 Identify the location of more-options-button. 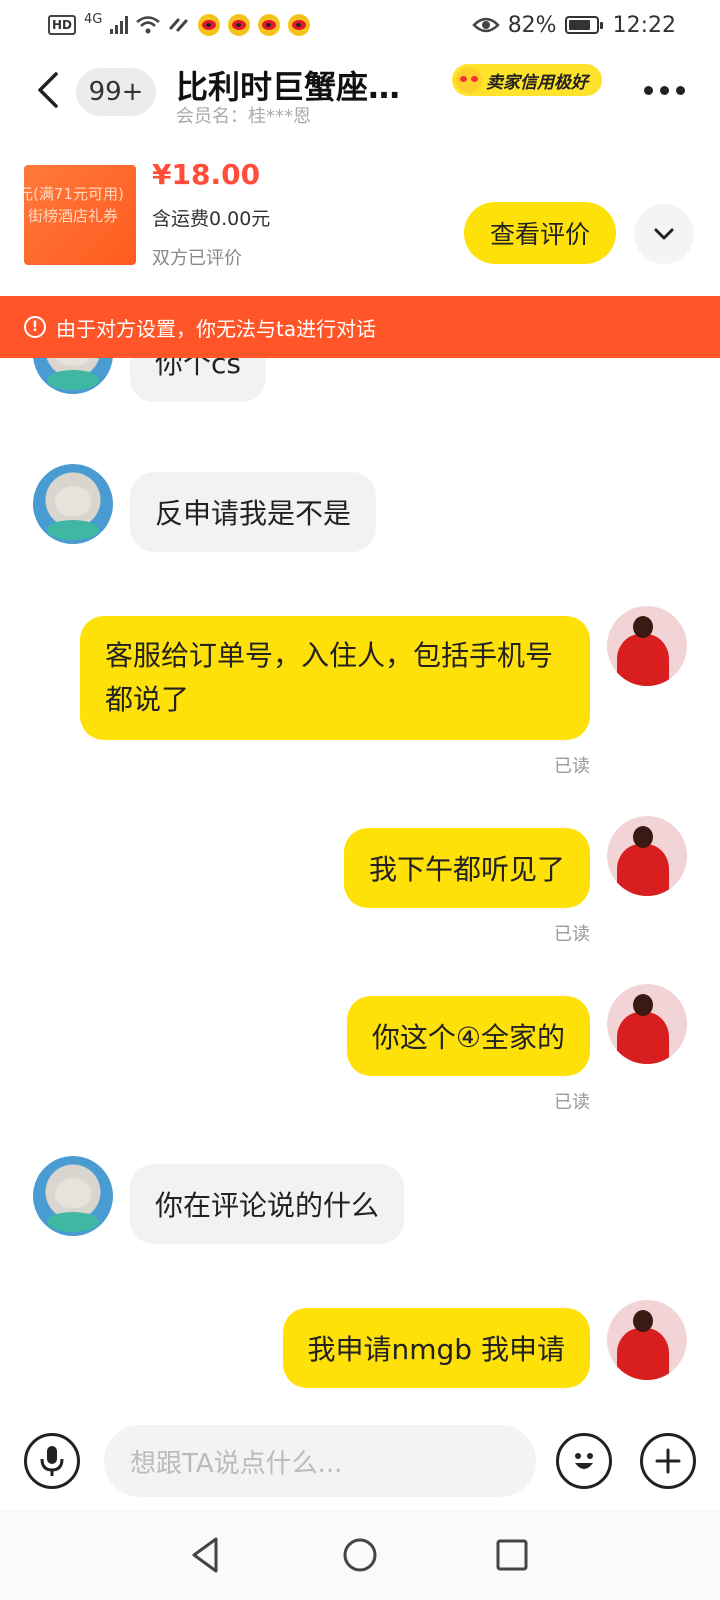
(667, 90).